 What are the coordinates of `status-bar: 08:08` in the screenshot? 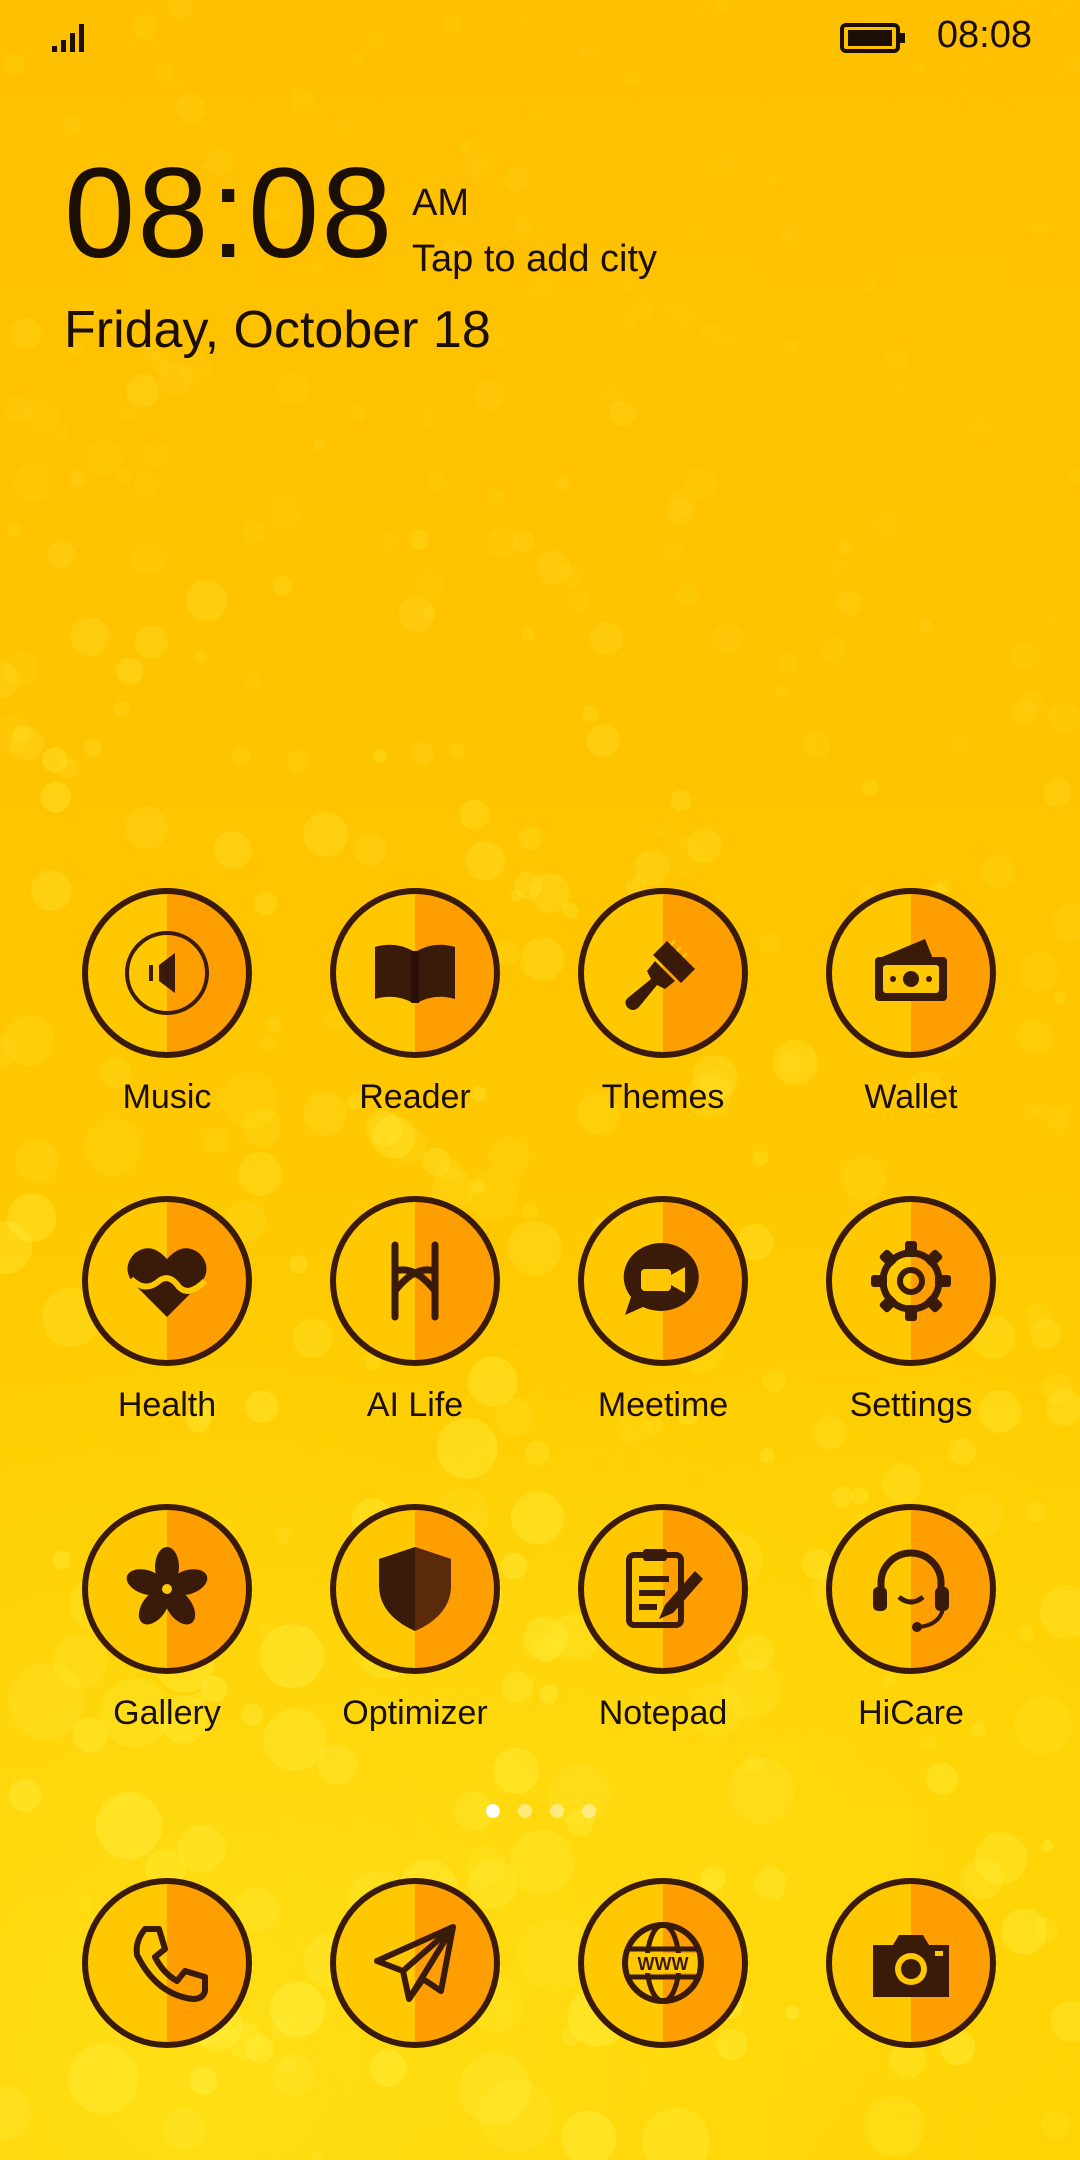 It's located at (540, 40).